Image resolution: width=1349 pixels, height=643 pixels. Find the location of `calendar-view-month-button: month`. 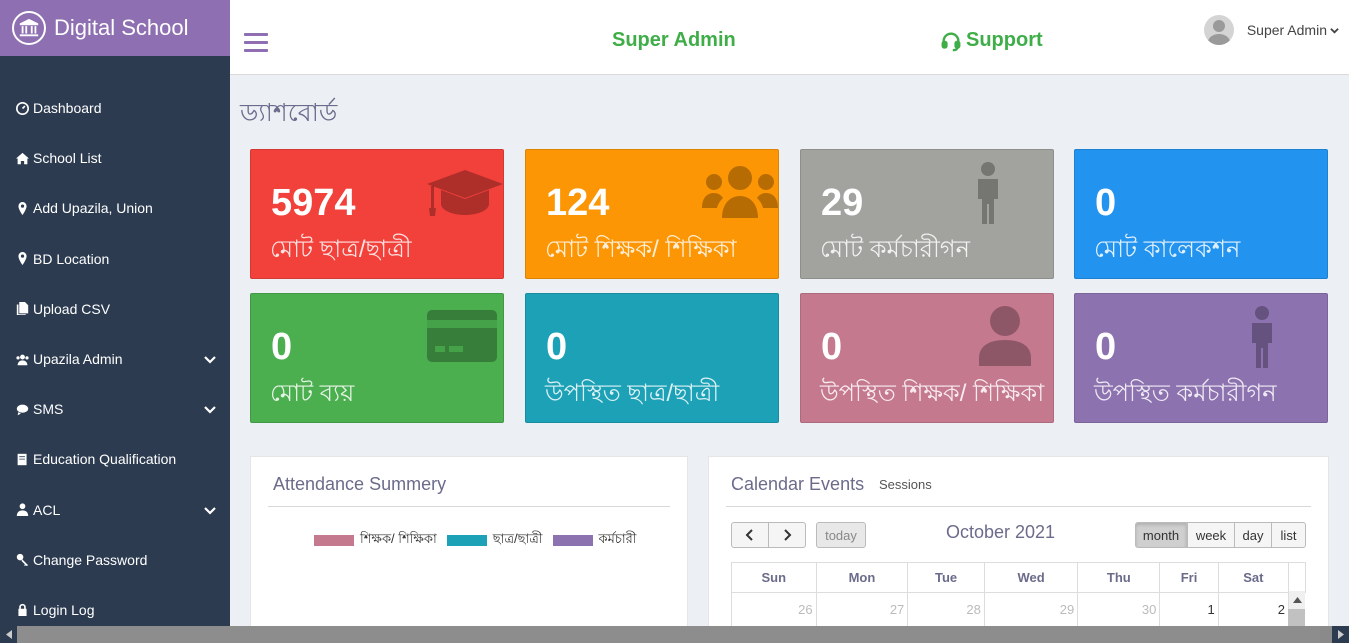

calendar-view-month-button: month is located at coordinates (1161, 535).